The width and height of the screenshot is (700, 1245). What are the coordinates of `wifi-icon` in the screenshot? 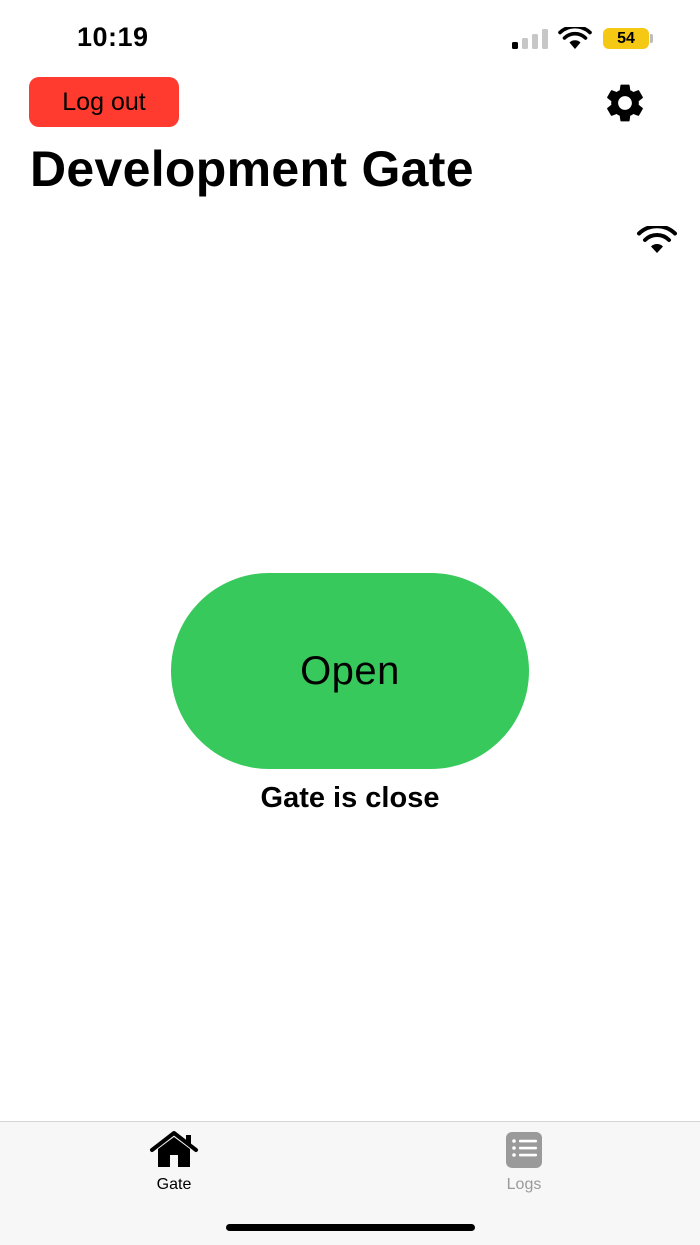 It's located at (657, 239).